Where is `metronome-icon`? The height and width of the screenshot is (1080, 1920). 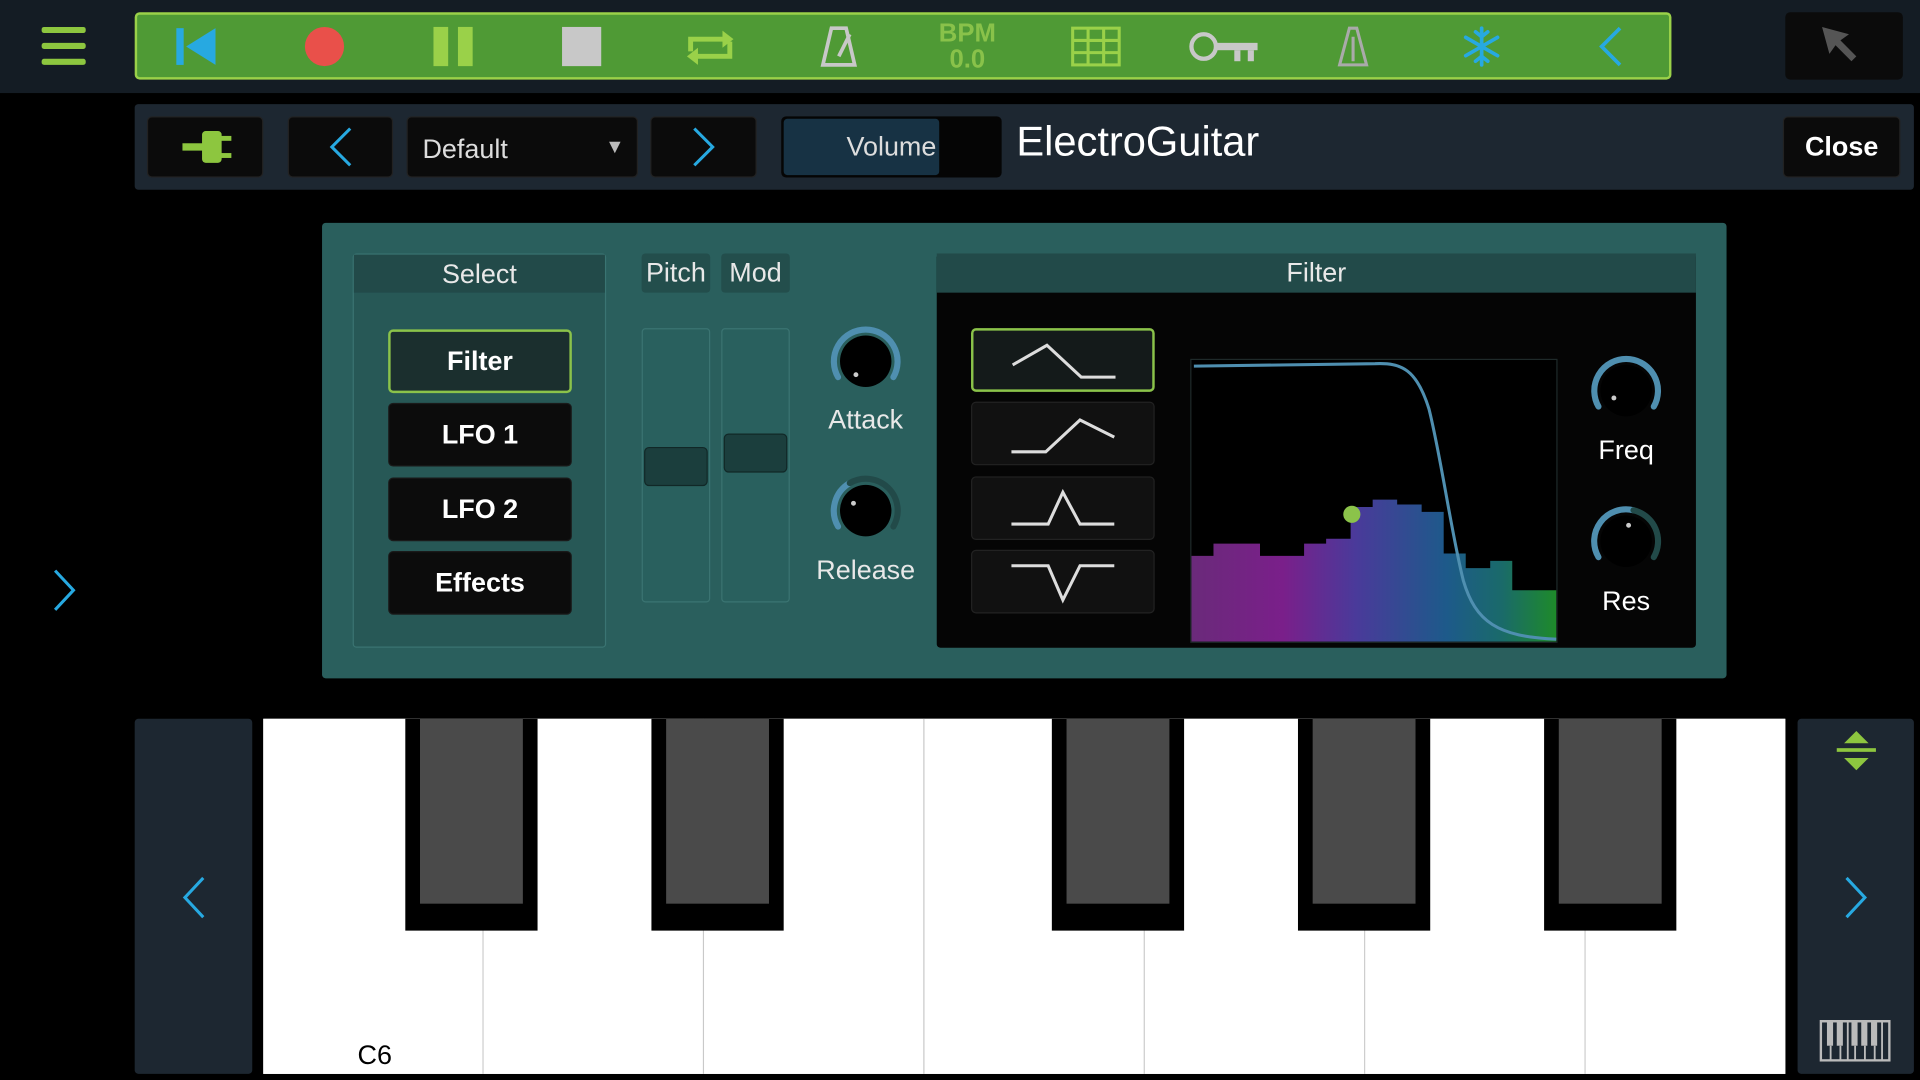
metronome-icon is located at coordinates (839, 46).